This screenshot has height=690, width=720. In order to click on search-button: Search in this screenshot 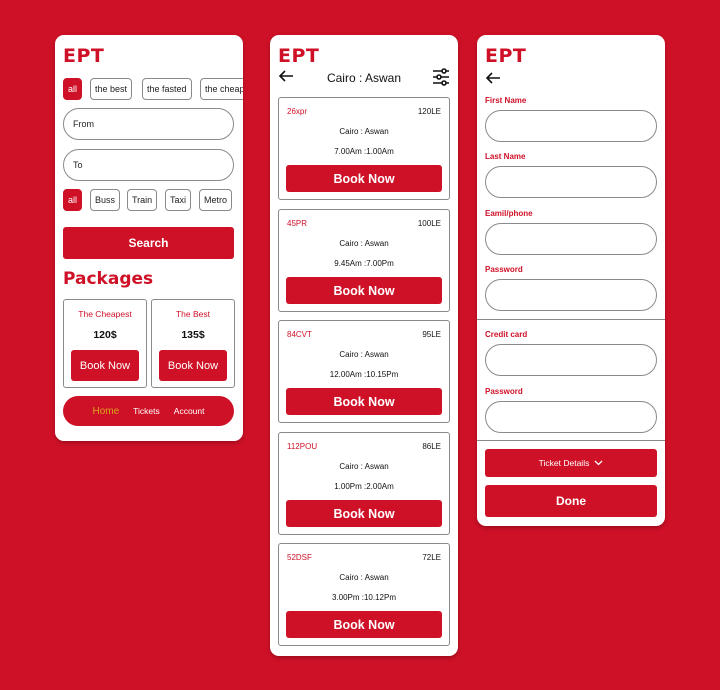, I will do `click(148, 243)`.